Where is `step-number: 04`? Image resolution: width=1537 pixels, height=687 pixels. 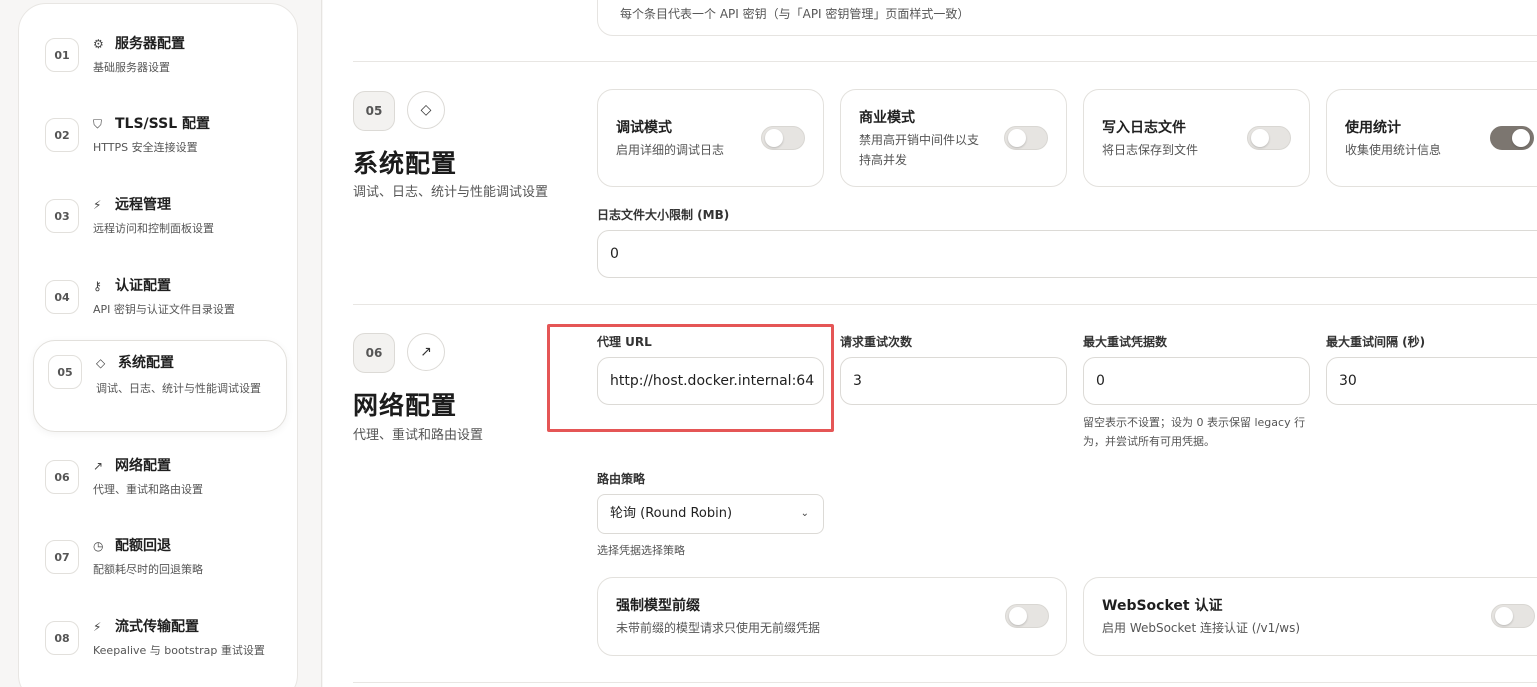
step-number: 04 is located at coordinates (62, 297).